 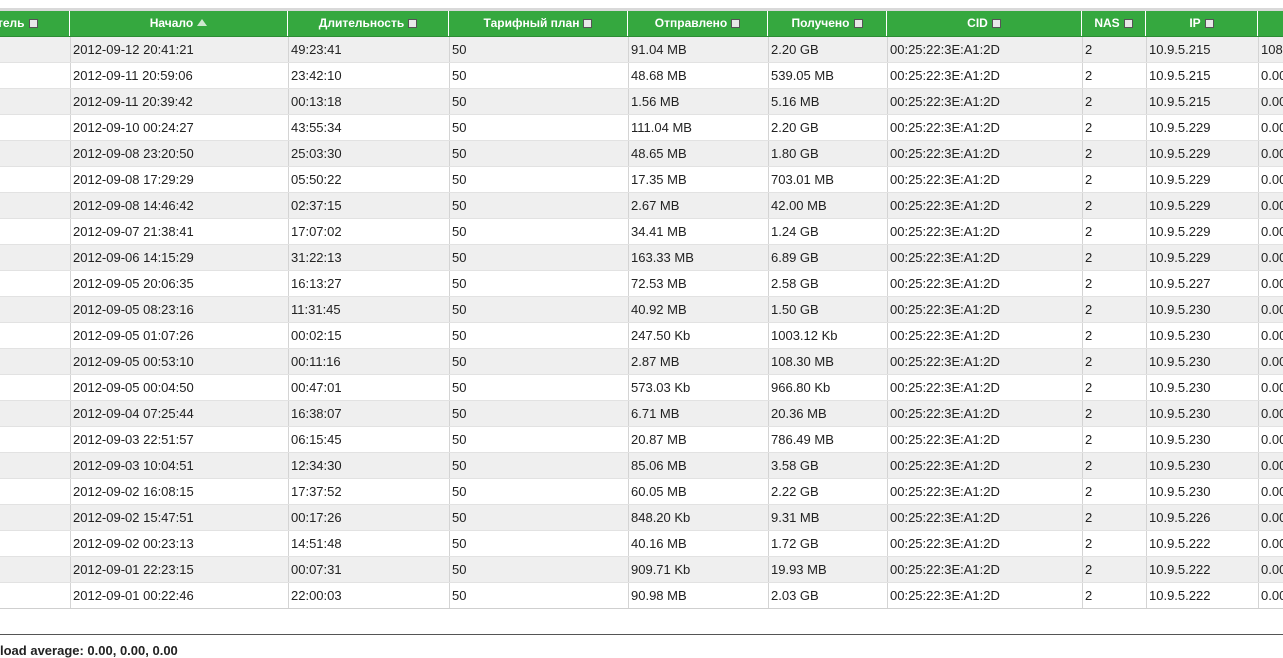 What do you see at coordinates (977, 23) in the screenshot?
I see `column-header-label: CID` at bounding box center [977, 23].